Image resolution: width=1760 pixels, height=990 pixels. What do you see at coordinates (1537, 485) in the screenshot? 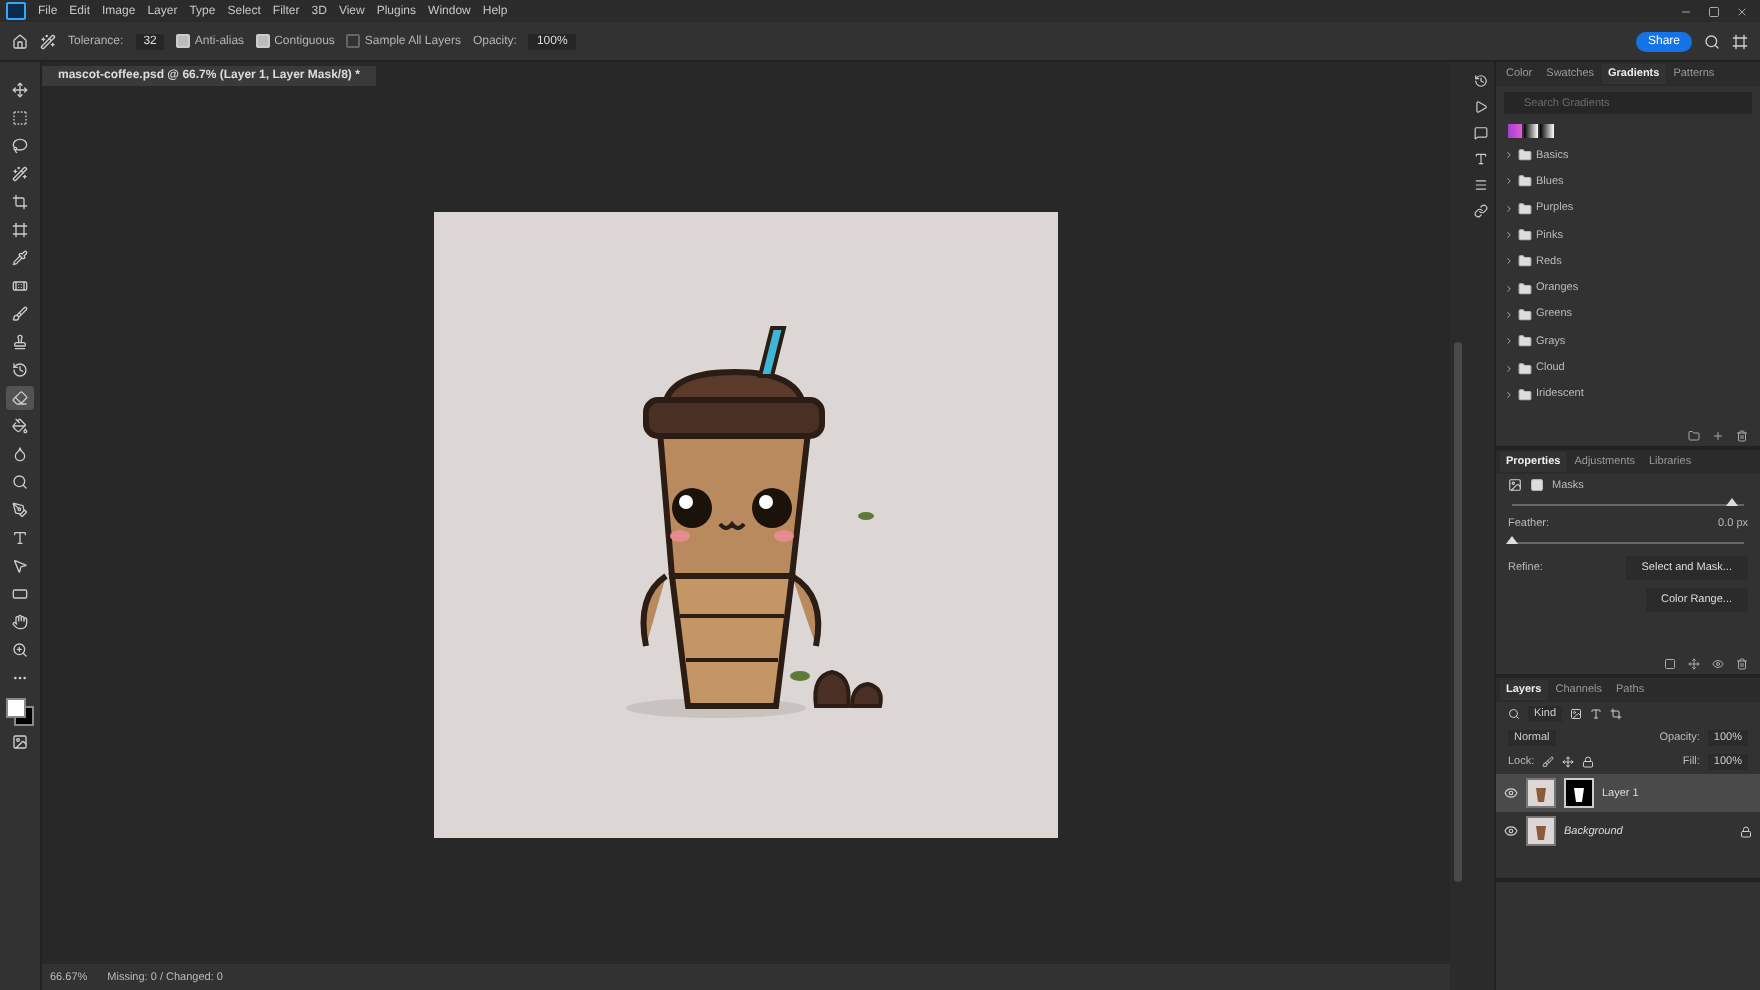
I see `mask-icon` at bounding box center [1537, 485].